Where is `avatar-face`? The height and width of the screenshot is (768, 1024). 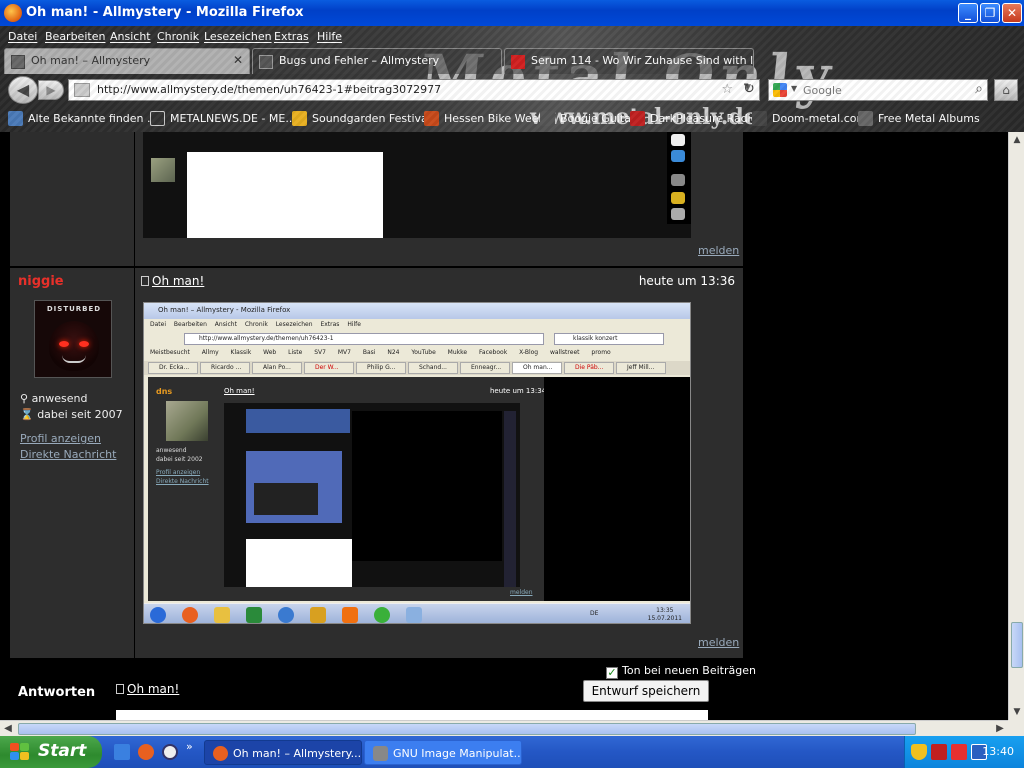
avatar-face is located at coordinates (74, 346).